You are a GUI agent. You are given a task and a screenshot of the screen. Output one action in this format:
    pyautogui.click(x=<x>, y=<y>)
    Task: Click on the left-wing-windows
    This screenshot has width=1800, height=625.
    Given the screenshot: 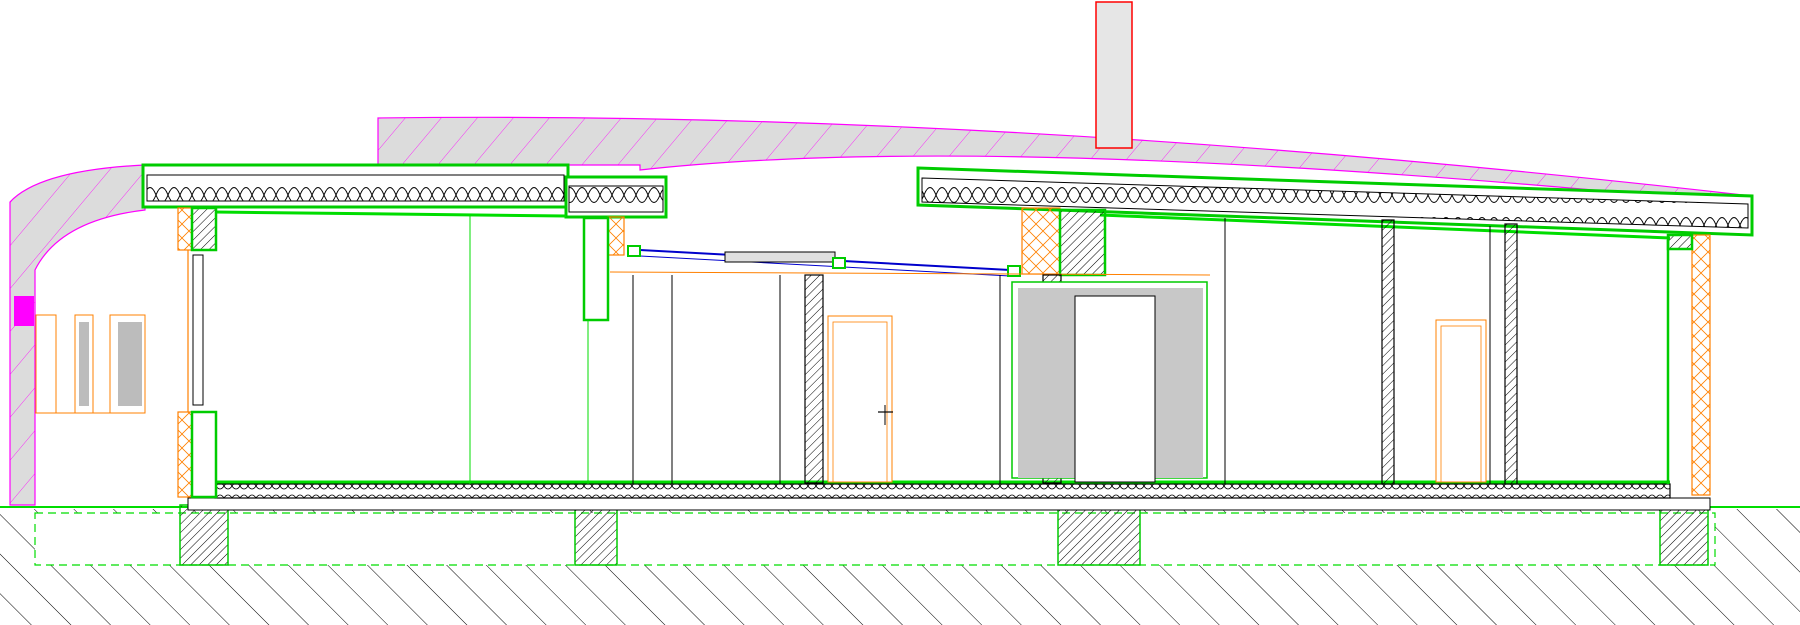 What is the action you would take?
    pyautogui.click(x=90, y=364)
    